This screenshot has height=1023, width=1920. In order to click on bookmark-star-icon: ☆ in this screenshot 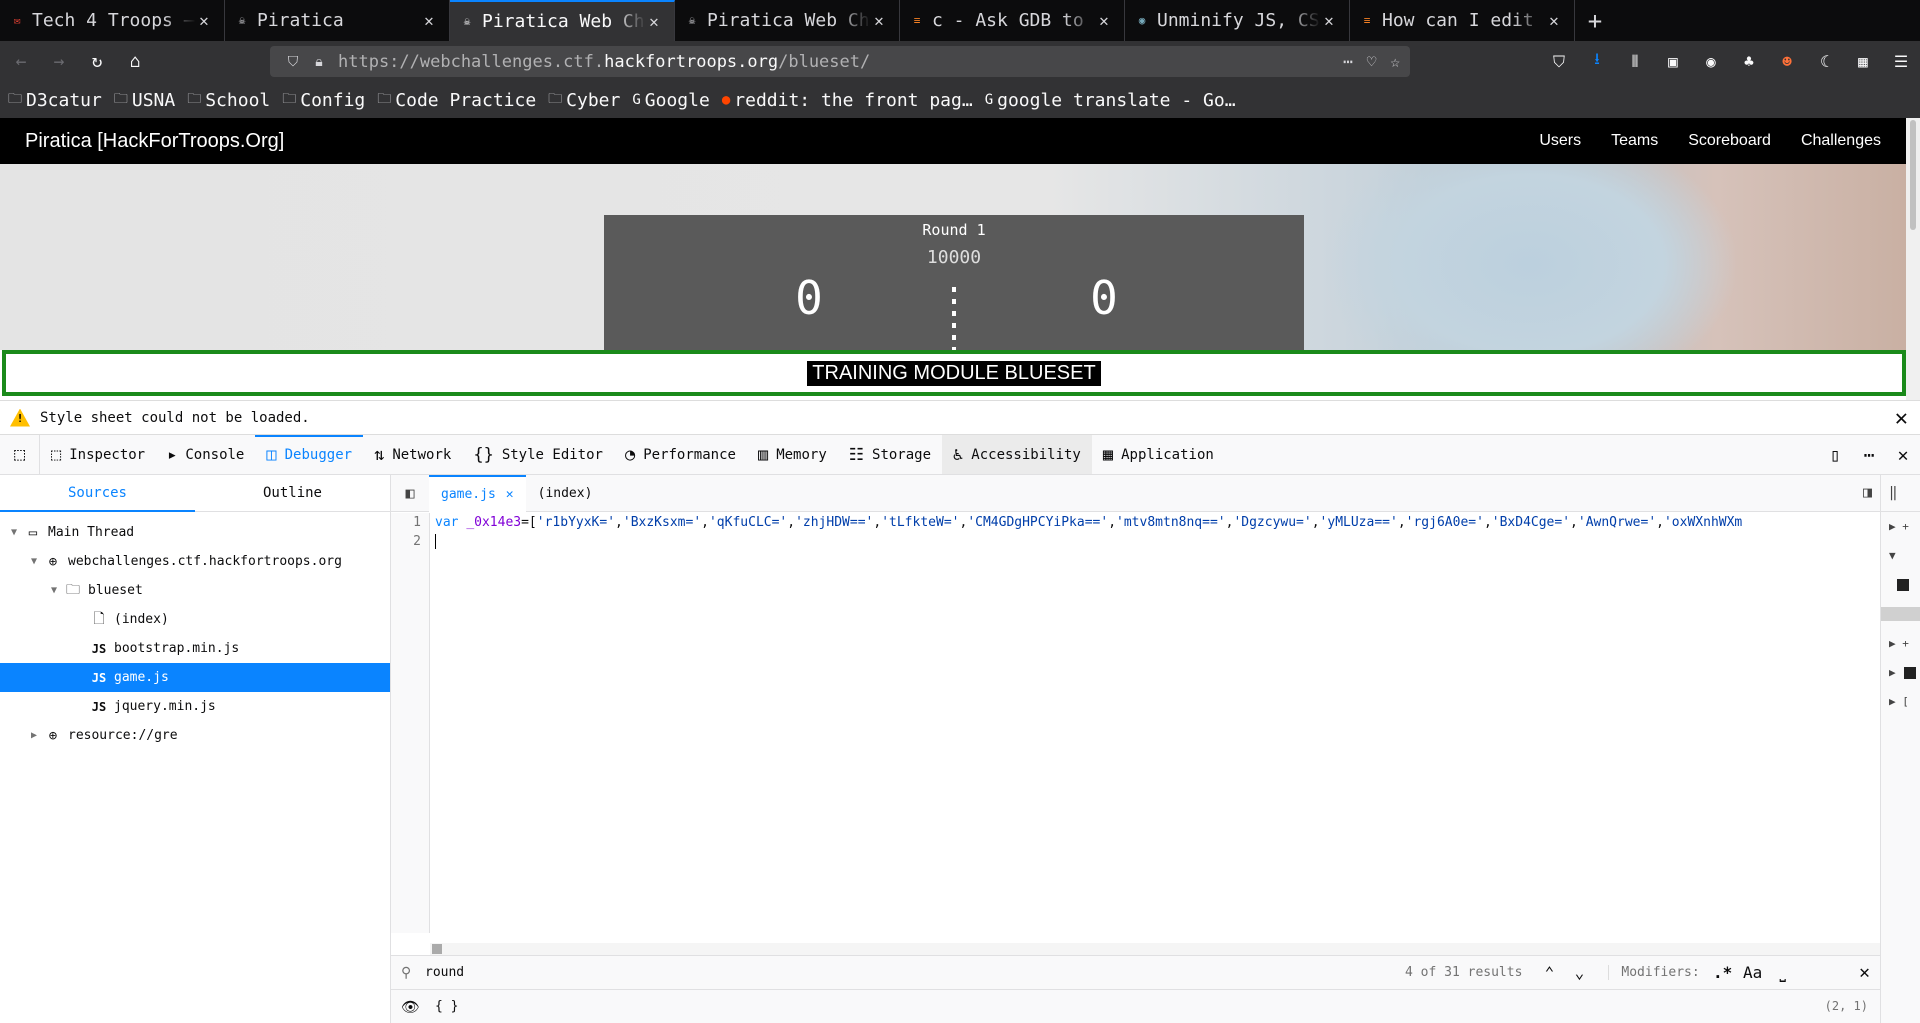, I will do `click(1395, 61)`.